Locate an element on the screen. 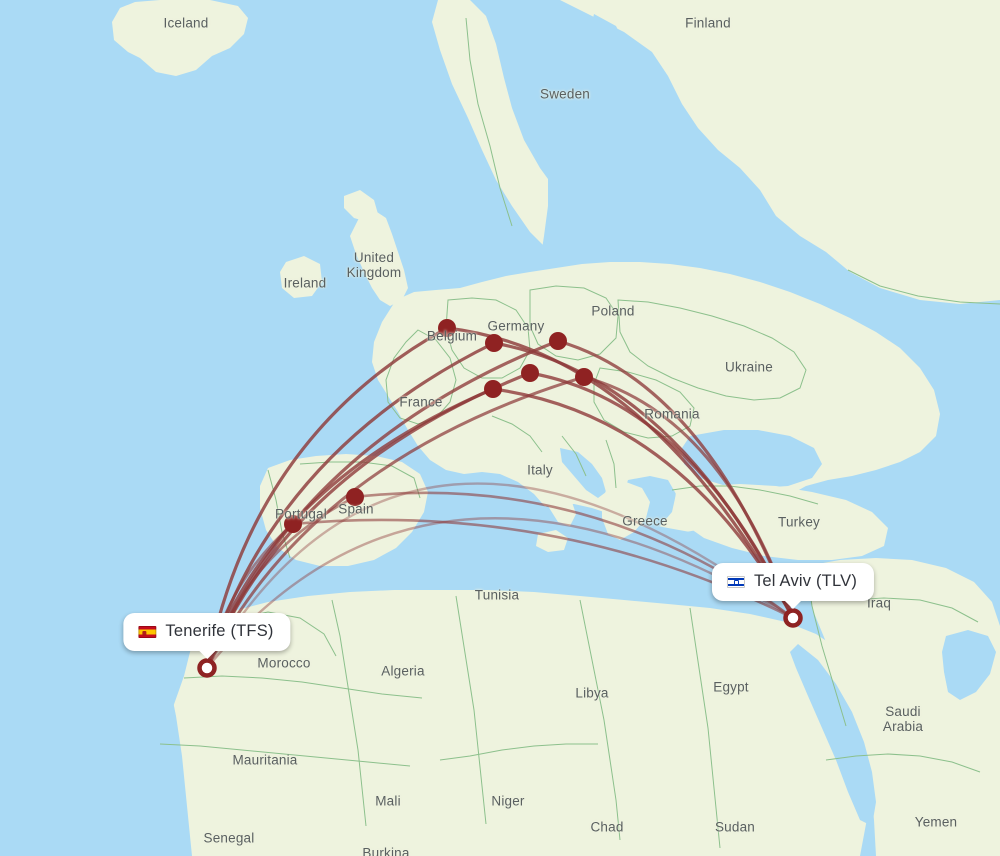  route-direct-b is located at coordinates (500, 576).